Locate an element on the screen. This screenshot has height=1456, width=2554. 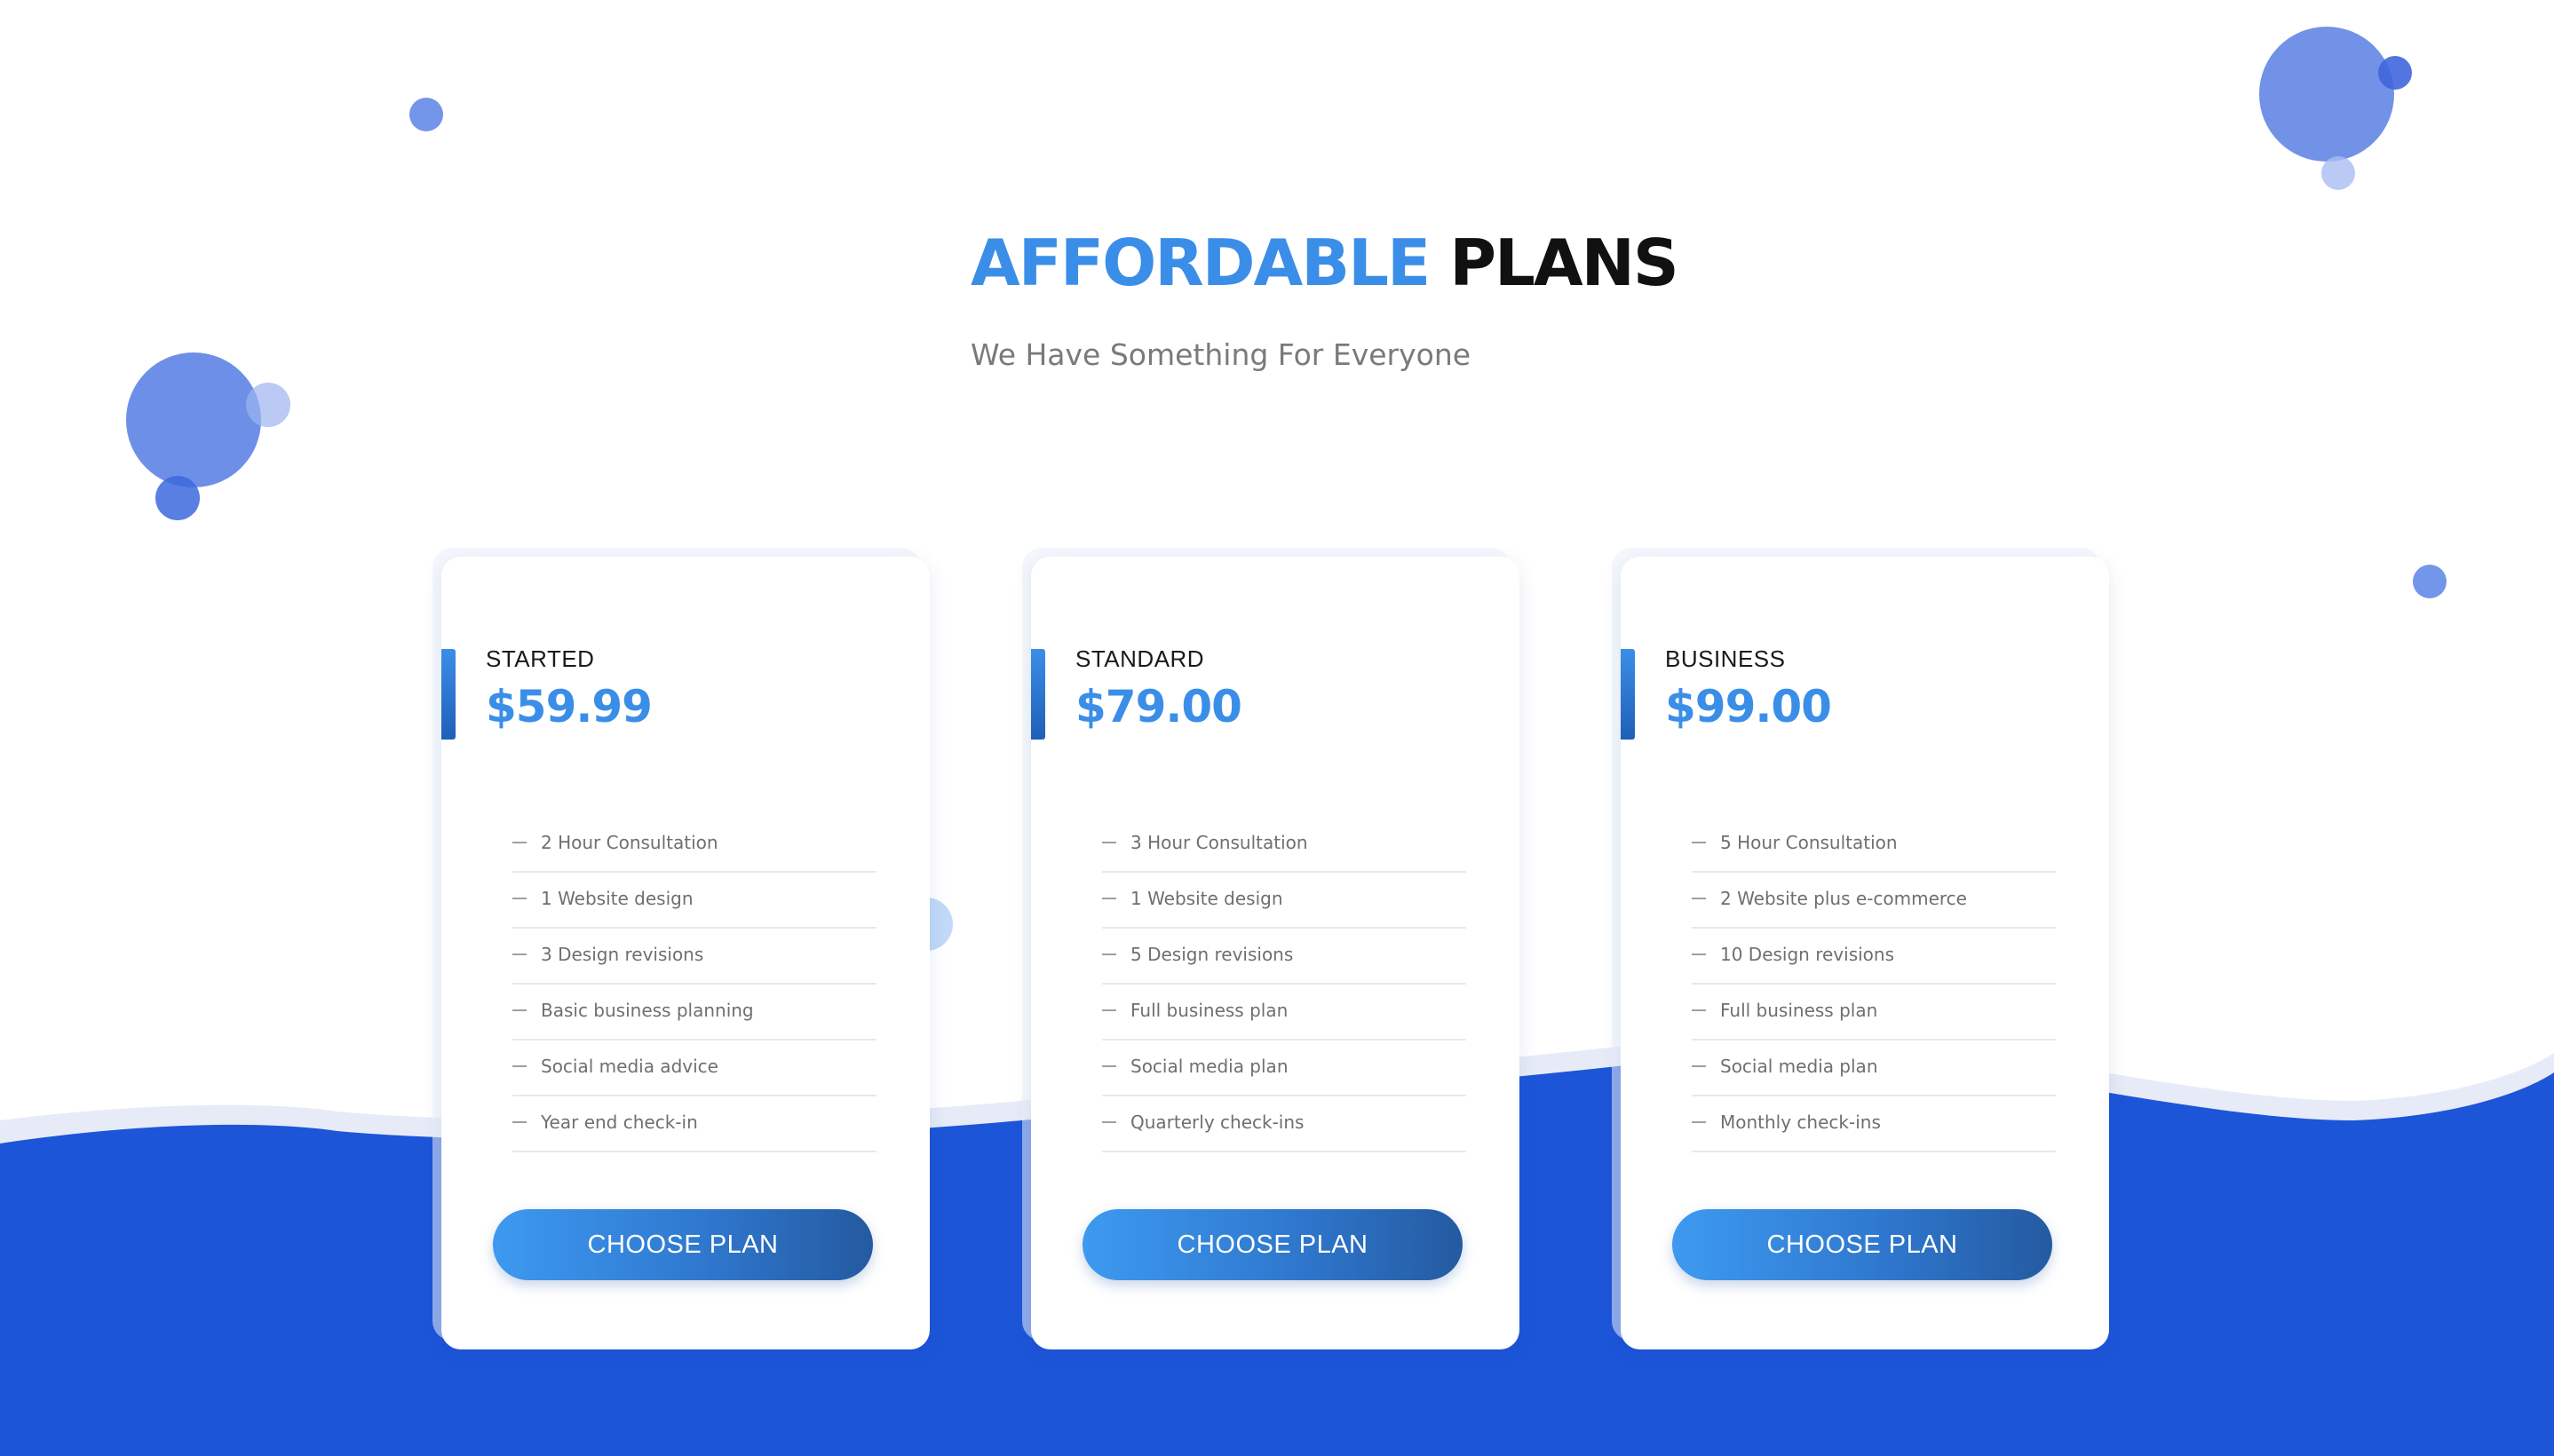
feature-item: Basic business planning is located at coordinates (694, 1013).